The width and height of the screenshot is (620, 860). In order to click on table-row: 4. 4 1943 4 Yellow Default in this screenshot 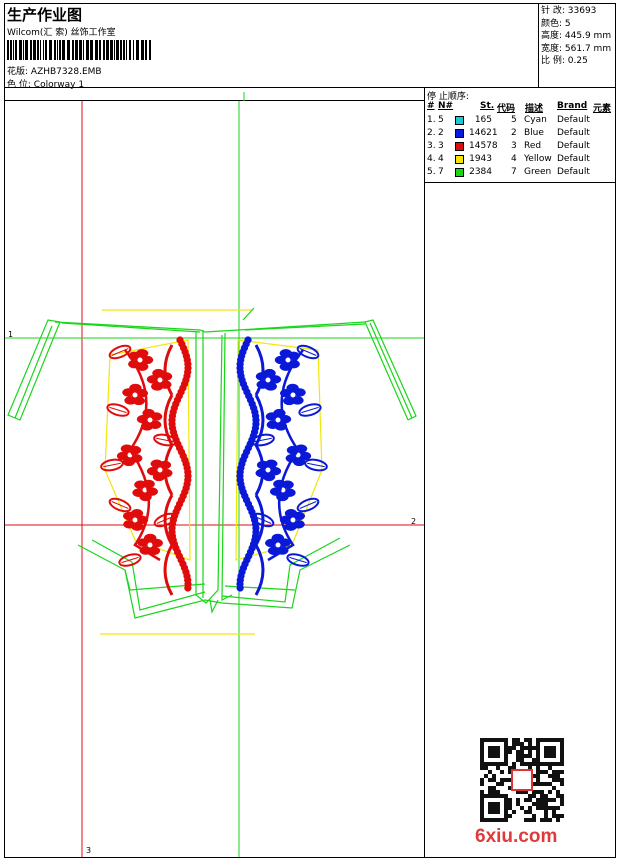, I will do `click(520, 160)`.